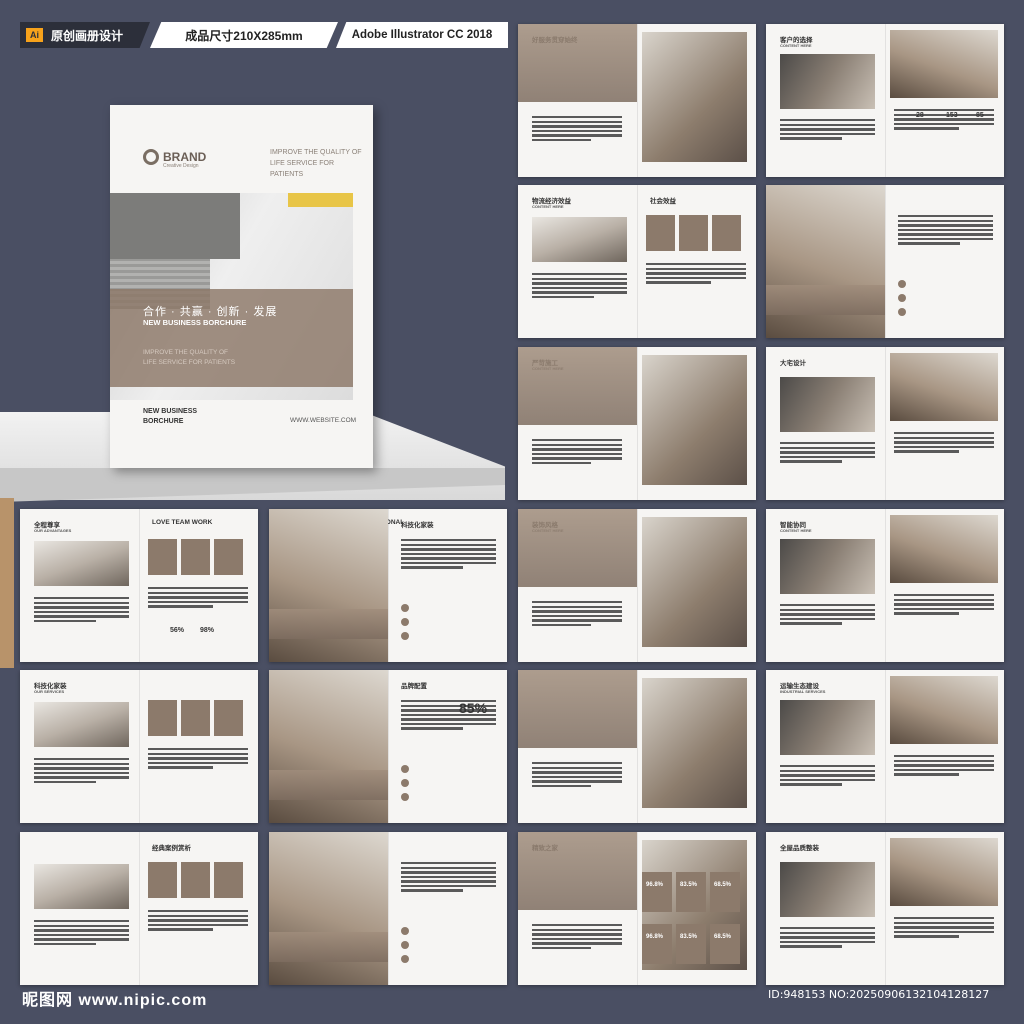 Image resolution: width=1024 pixels, height=1024 pixels. What do you see at coordinates (637, 261) in the screenshot?
I see `brochure-spread: 物流经济效益 CONTENT HERE 社会效益` at bounding box center [637, 261].